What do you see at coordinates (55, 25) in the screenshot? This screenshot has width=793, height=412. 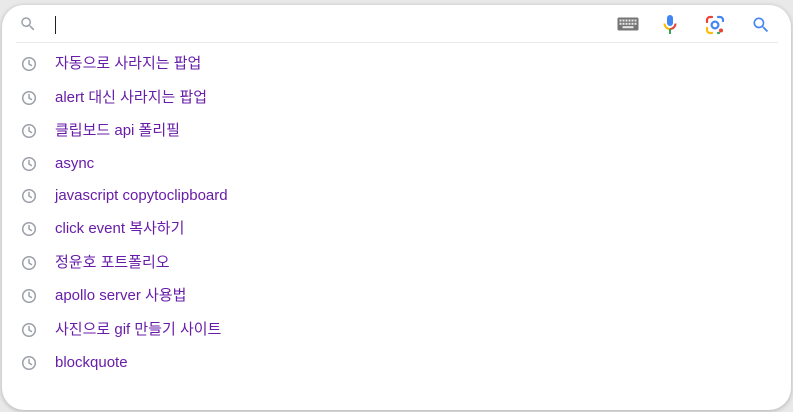 I see `text-cursor` at bounding box center [55, 25].